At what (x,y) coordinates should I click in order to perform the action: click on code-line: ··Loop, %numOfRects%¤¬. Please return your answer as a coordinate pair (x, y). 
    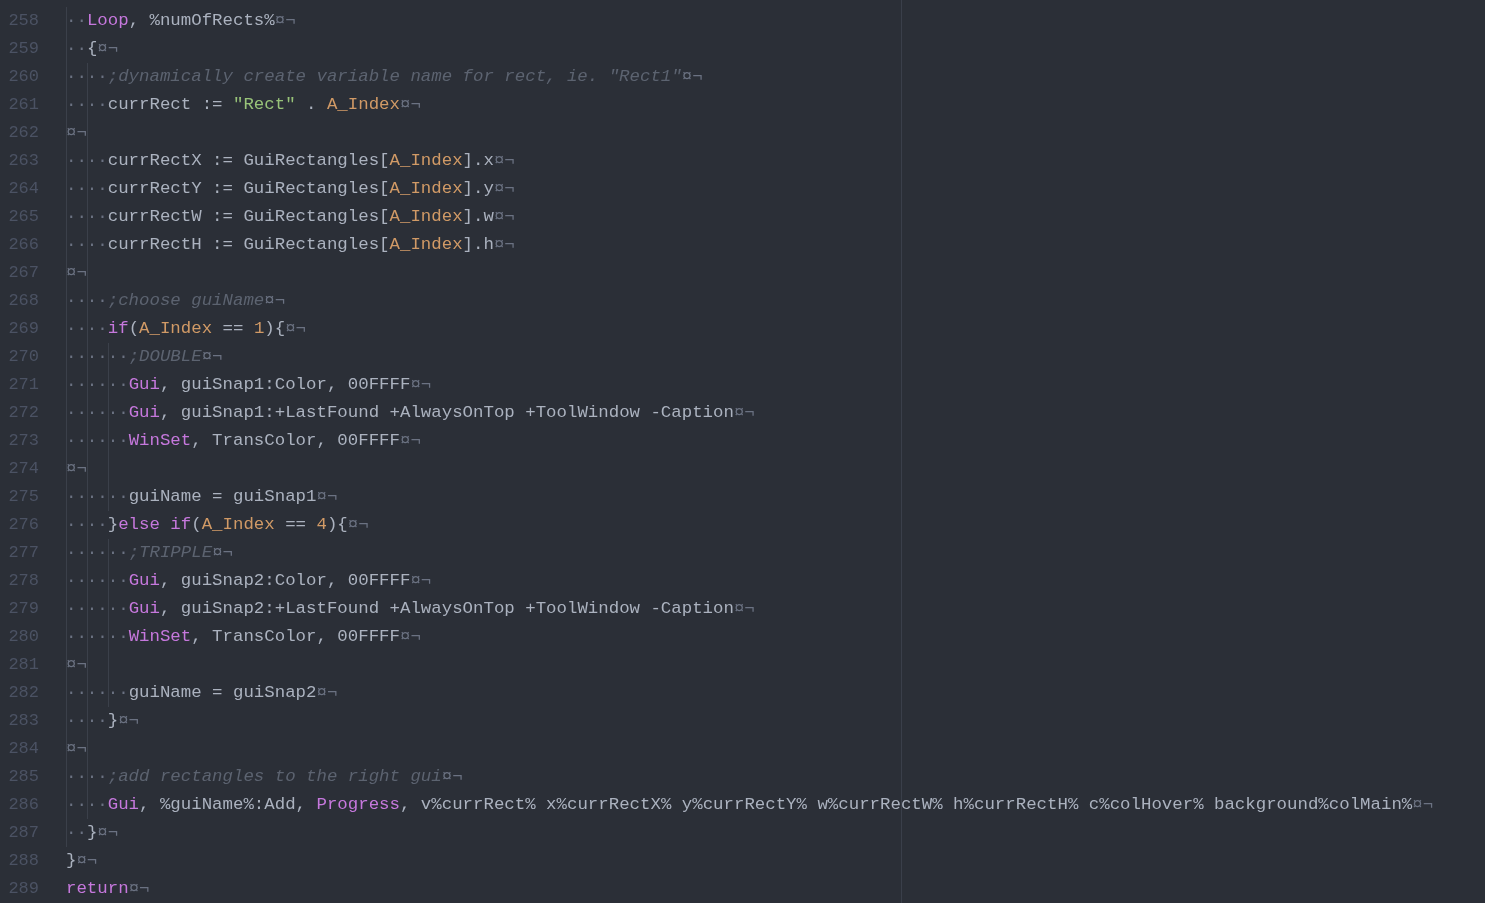
    Looking at the image, I should click on (181, 20).